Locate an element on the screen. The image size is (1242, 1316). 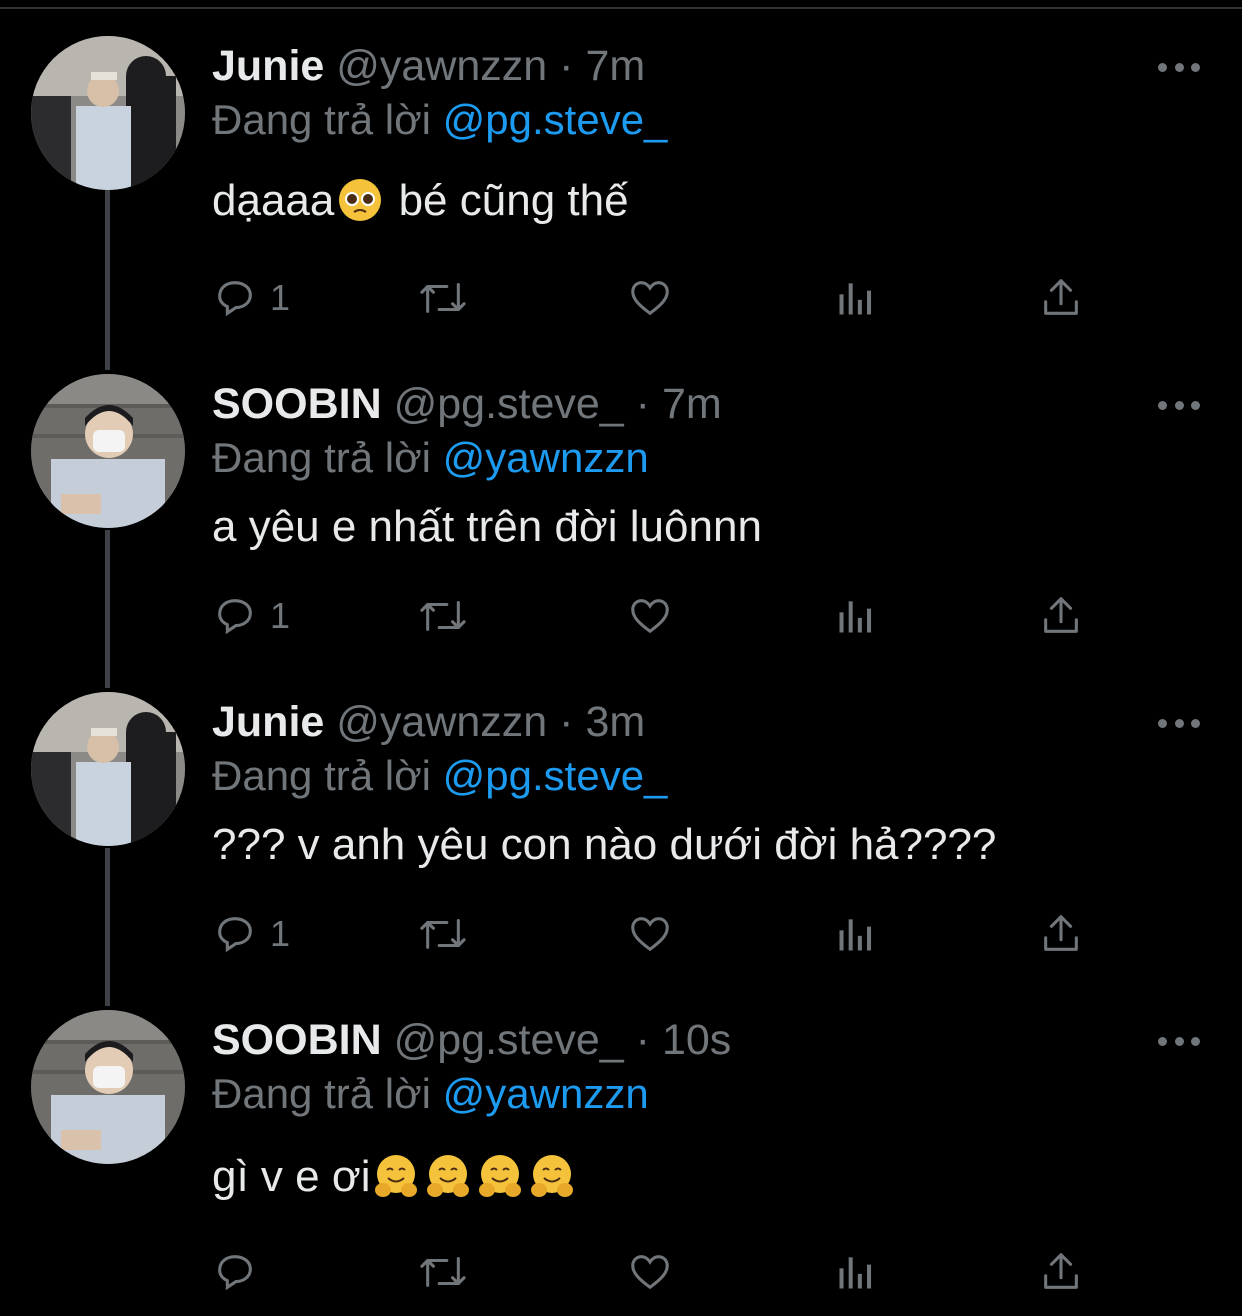
tweet-header: SOOBIN @pg.steve_ · 10s is located at coordinates (471, 1040).